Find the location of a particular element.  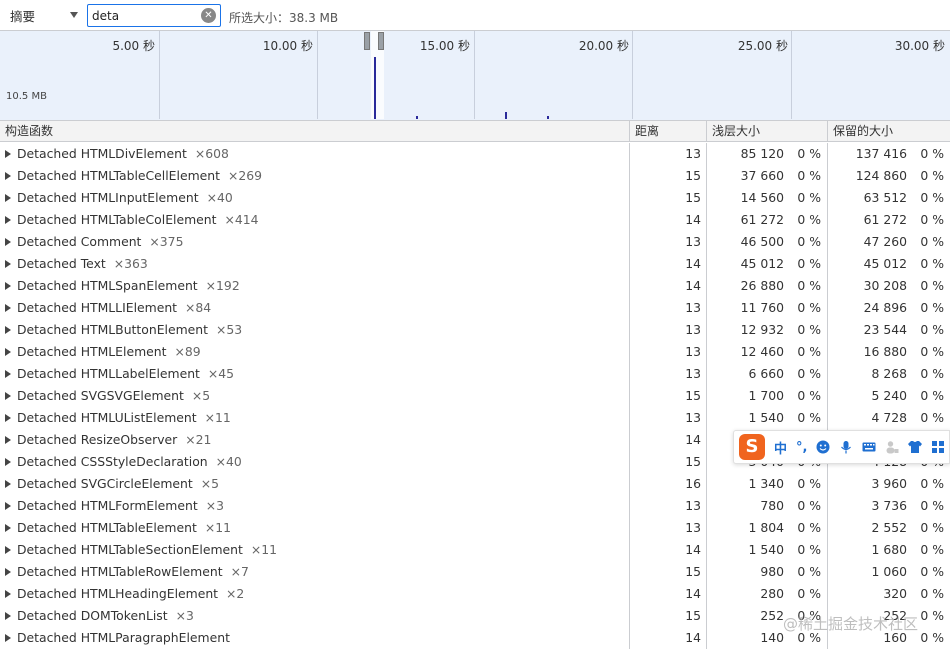

constructor-cell: Detached HTMLTableCellElement ×269 is located at coordinates (315, 176).